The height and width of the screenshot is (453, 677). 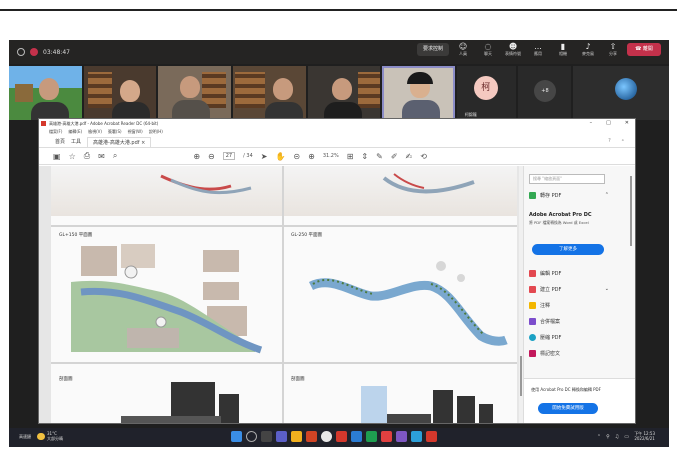 What do you see at coordinates (371, 436) in the screenshot?
I see `line-icon` at bounding box center [371, 436].